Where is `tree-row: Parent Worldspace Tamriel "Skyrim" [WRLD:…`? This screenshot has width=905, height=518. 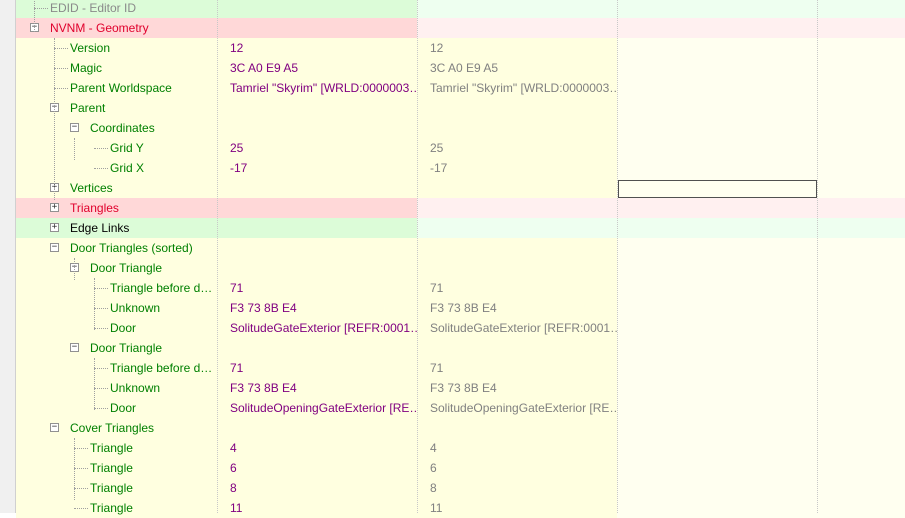
tree-row: Parent Worldspace Tamriel "Skyrim" [WRLD:… is located at coordinates (460, 88).